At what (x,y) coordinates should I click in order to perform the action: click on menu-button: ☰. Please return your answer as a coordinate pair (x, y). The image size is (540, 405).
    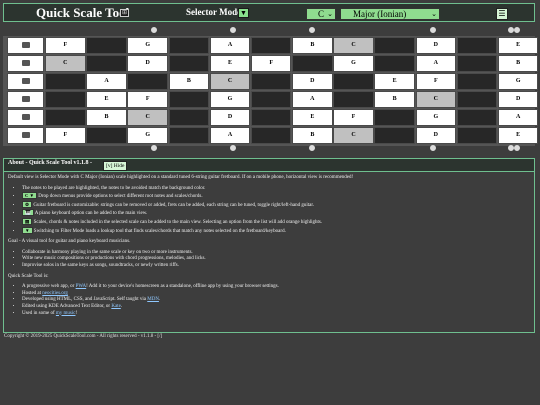
    Looking at the image, I should click on (502, 14).